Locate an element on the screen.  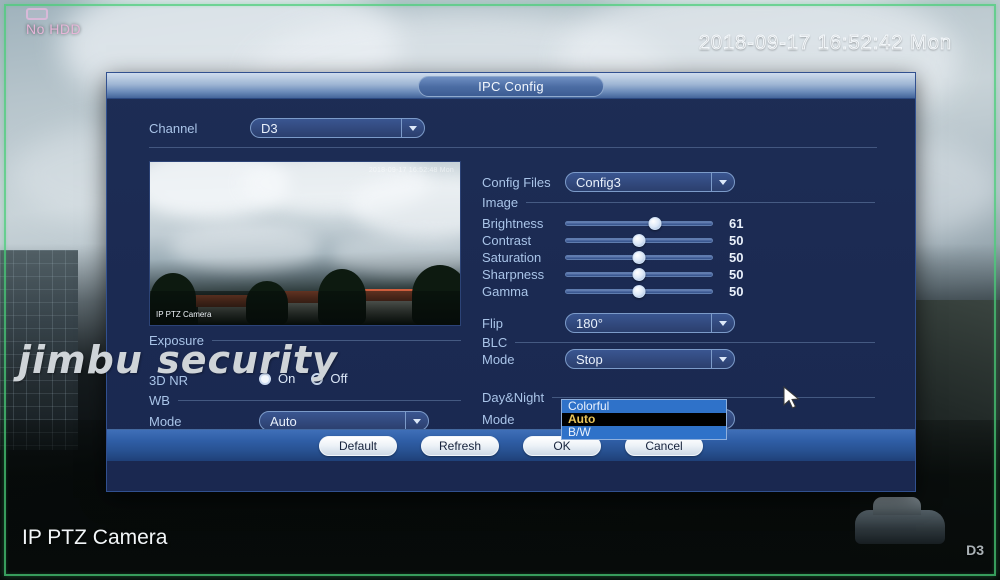
wb-mode-value: Auto is located at coordinates (283, 421).